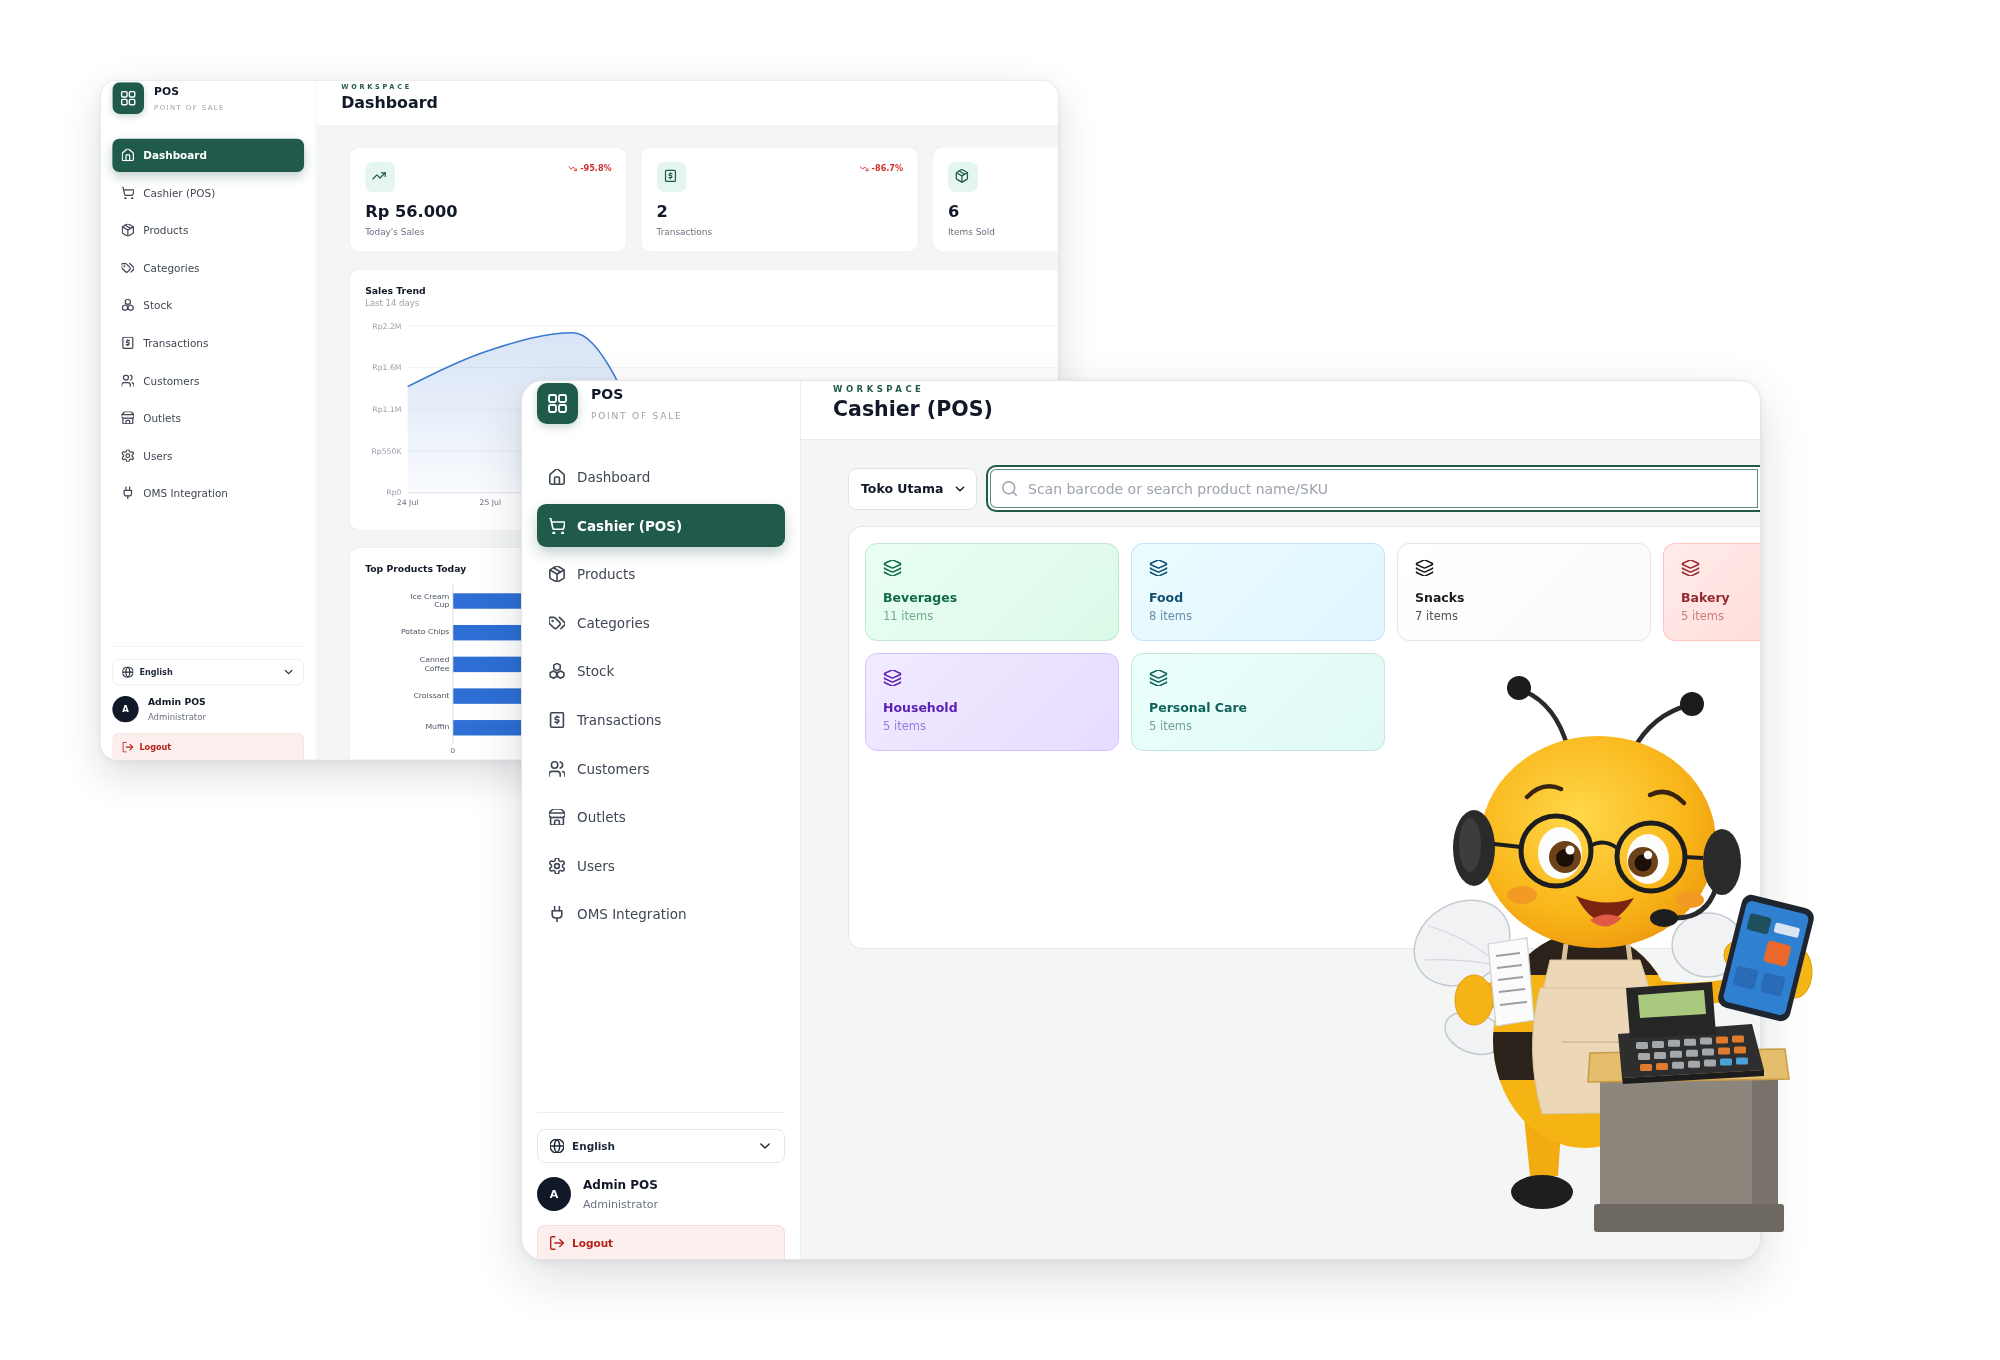  Describe the element at coordinates (395, 291) in the screenshot. I see `chart-title: Sales Trend` at that location.